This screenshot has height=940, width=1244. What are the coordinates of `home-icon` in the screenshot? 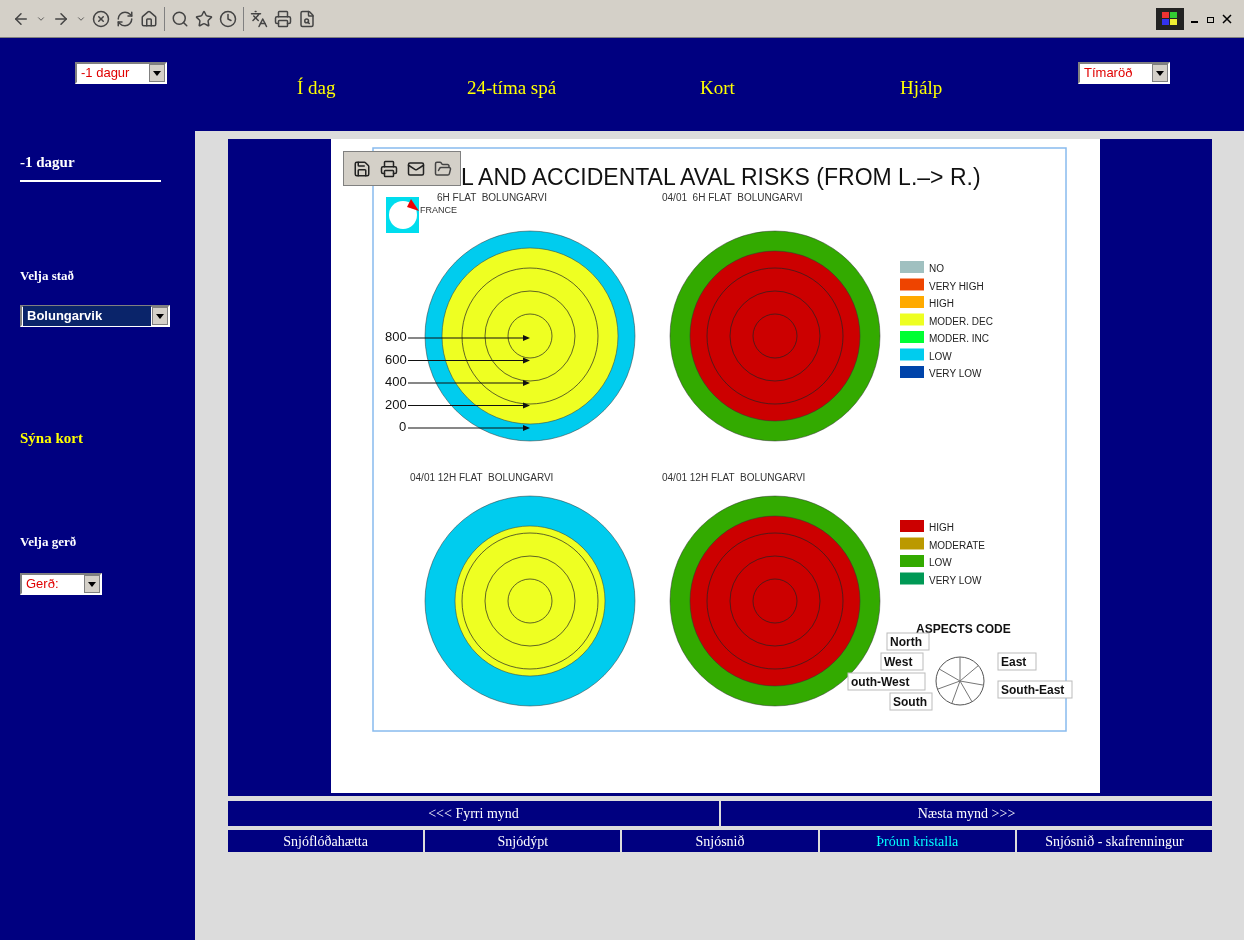 It's located at (149, 18).